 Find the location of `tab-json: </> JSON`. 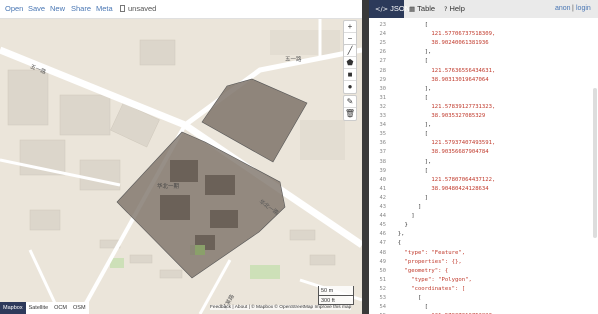

tab-json: </> JSON is located at coordinates (389, 9).